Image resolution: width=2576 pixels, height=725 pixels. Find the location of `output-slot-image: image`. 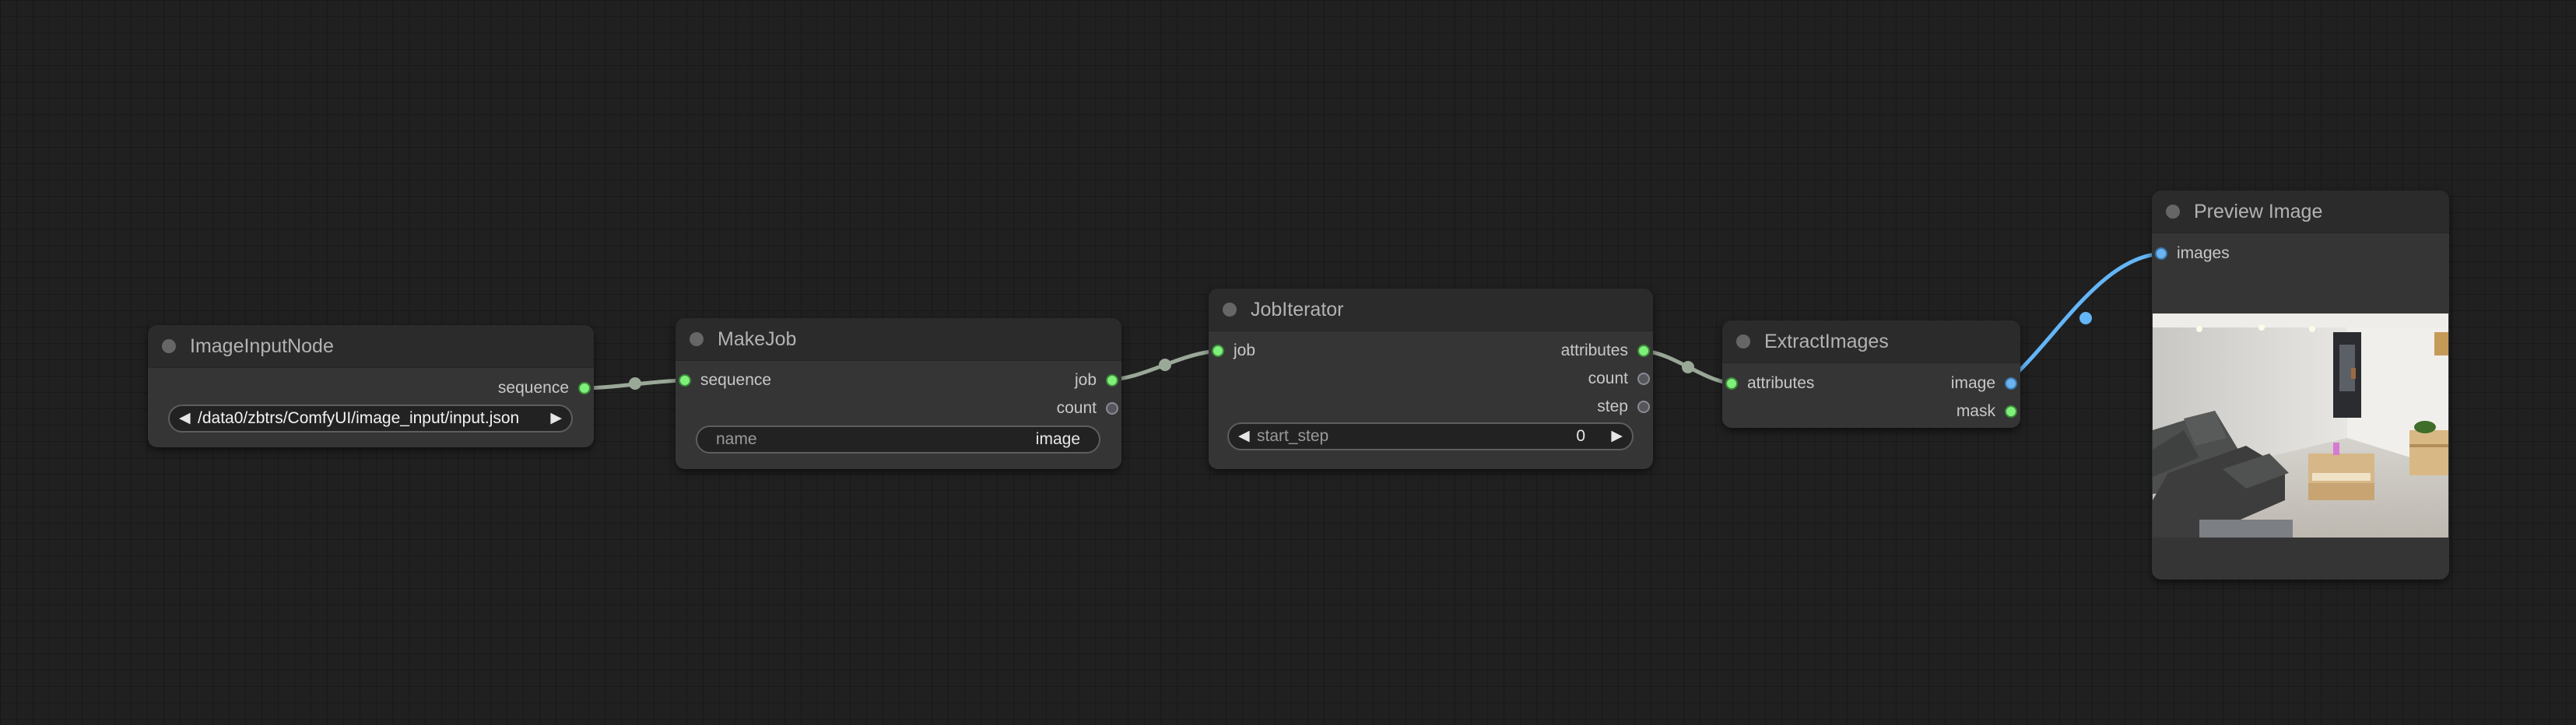

output-slot-image: image is located at coordinates (1986, 384).